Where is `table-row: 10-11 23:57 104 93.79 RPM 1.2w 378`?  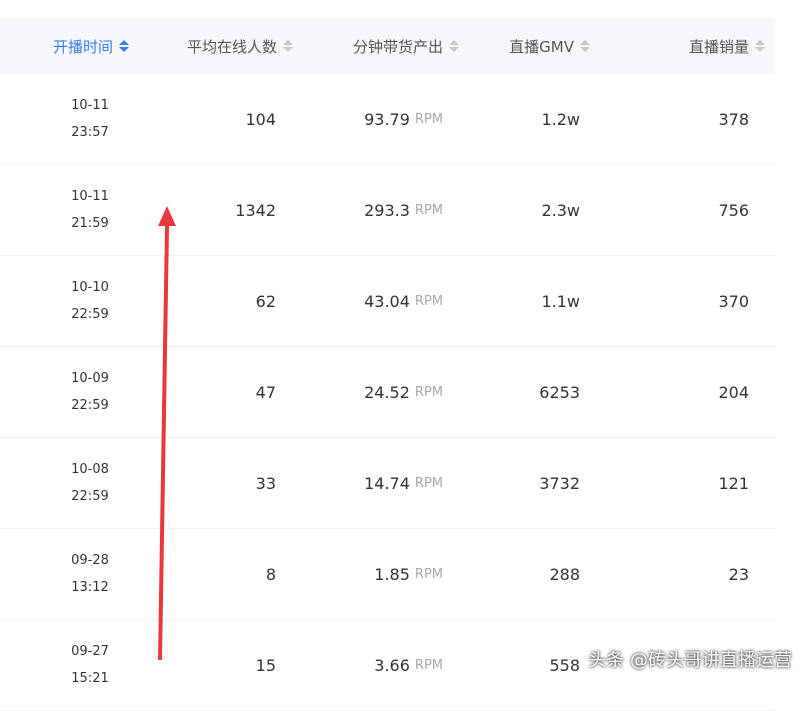
table-row: 10-11 23:57 104 93.79 RPM 1.2w 378 is located at coordinates (387, 119).